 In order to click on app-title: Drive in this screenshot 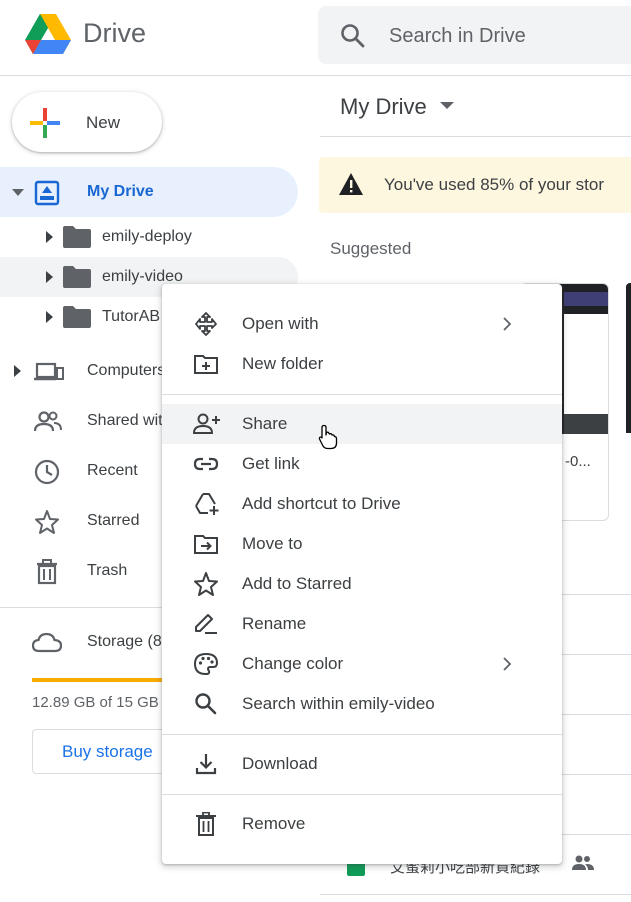, I will do `click(115, 33)`.